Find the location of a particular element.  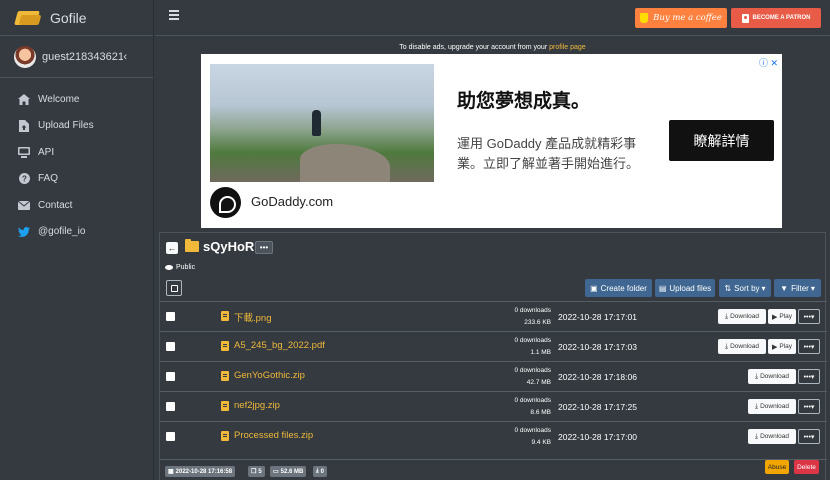

sidebar-item-label: Contact is located at coordinates (55, 205).